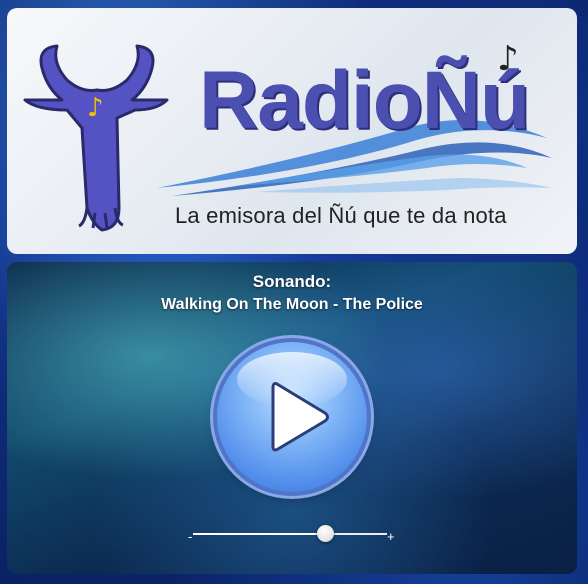 This screenshot has height=584, width=588. I want to click on now-playing-label: Sonando:, so click(292, 281).